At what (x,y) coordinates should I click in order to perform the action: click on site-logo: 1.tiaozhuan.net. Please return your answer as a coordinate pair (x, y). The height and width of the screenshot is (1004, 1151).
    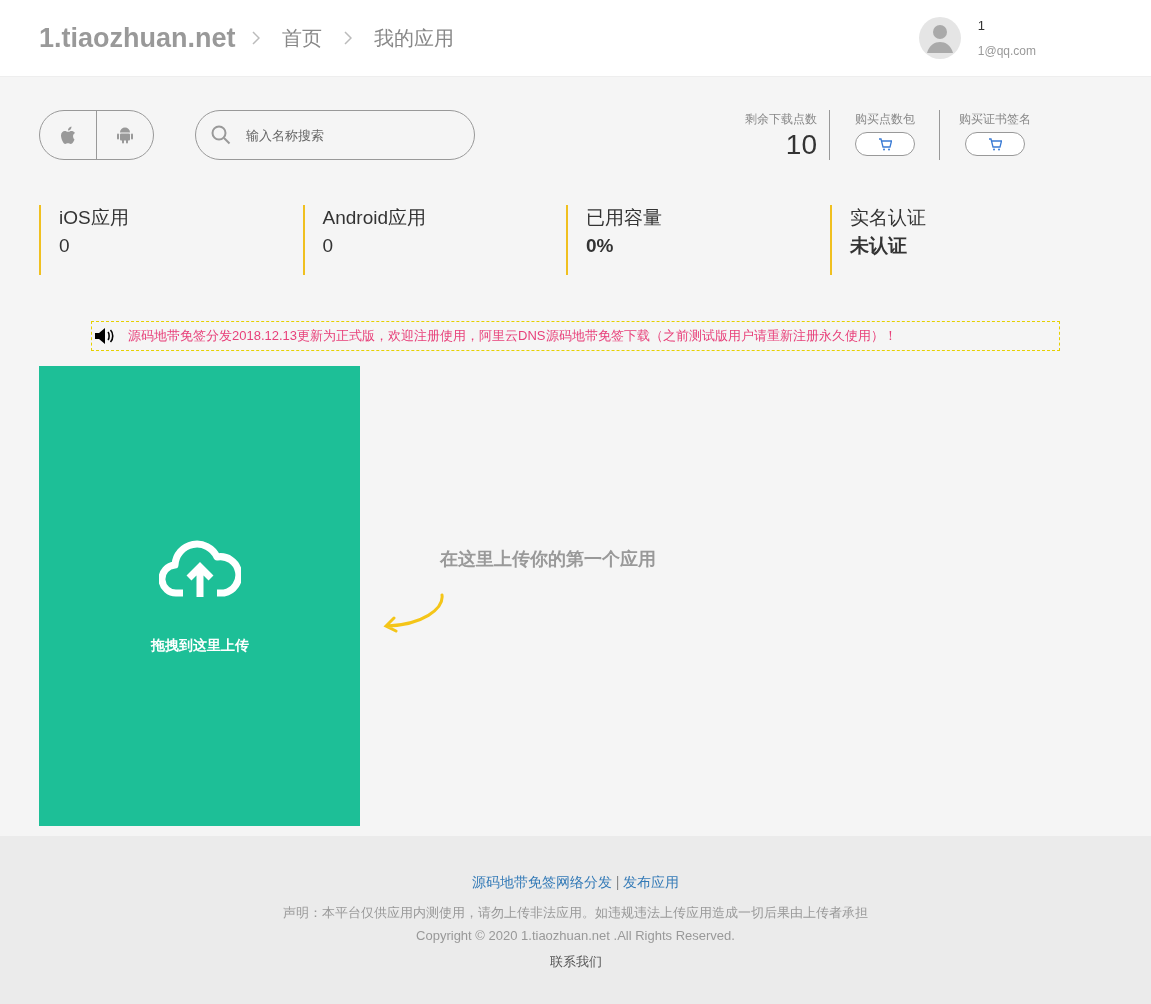
    Looking at the image, I should click on (137, 38).